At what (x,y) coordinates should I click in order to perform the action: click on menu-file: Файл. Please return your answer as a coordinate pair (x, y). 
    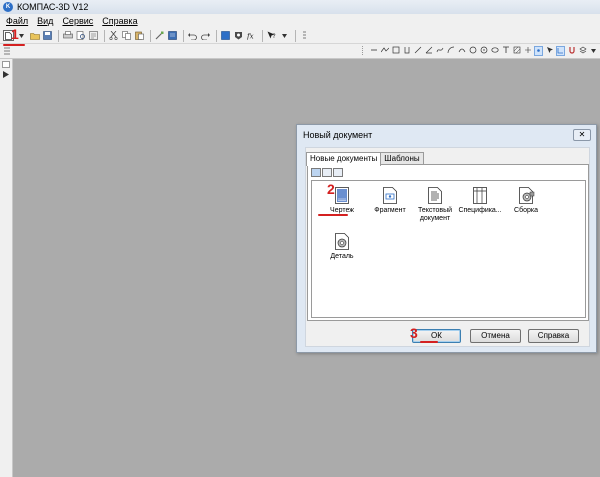
    Looking at the image, I should click on (17, 21).